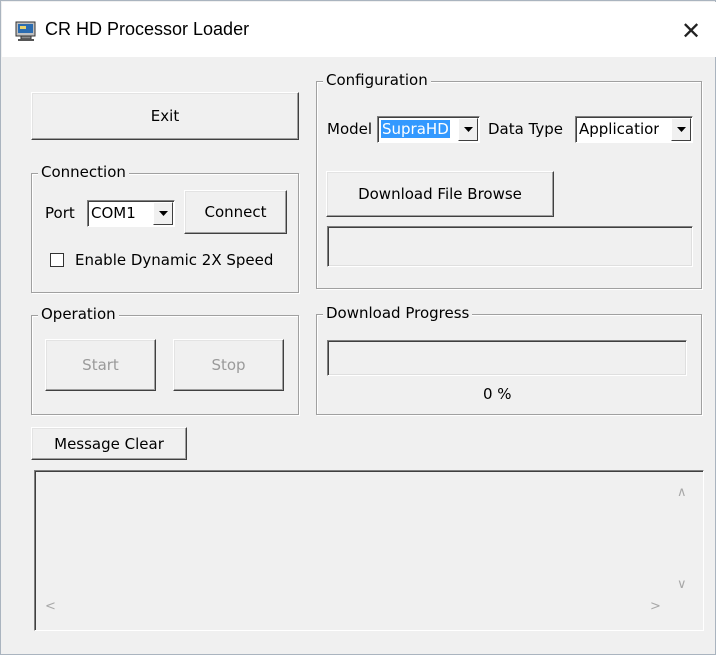 This screenshot has height=655, width=716. Describe the element at coordinates (228, 365) in the screenshot. I see `stop-button: Stop` at that location.